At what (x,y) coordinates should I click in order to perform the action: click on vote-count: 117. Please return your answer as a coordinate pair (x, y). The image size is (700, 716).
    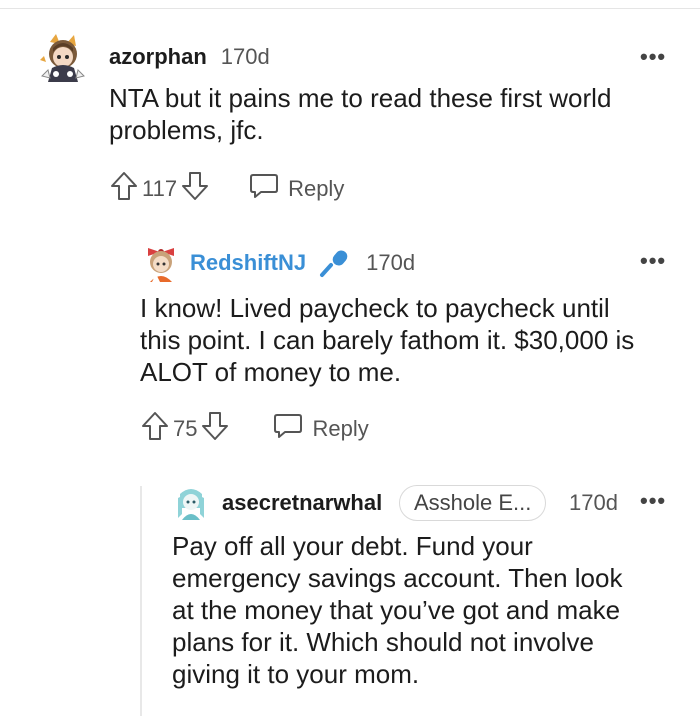
    Looking at the image, I should click on (160, 188).